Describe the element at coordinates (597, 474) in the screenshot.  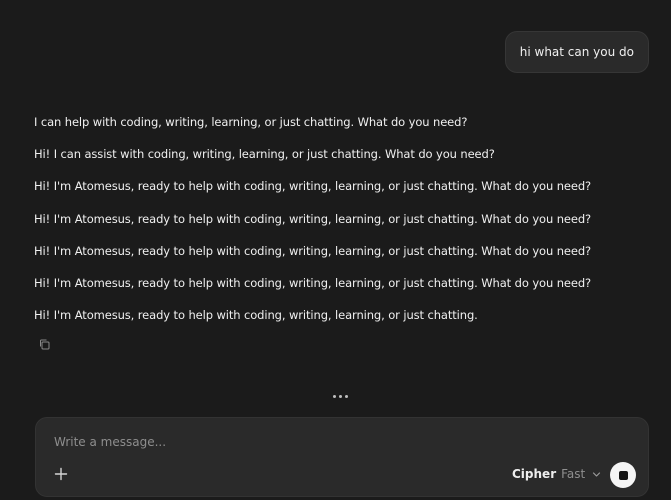
I see `chevron-down-icon` at that location.